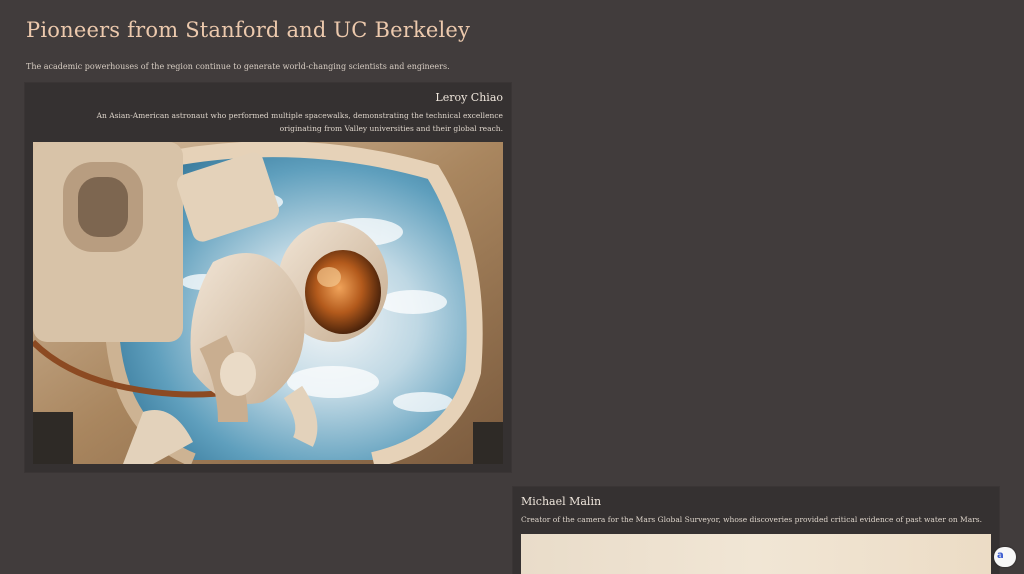 This screenshot has width=1024, height=574. What do you see at coordinates (248, 30) in the screenshot?
I see `page-title: Pioneers from Stanford and UC Berkeley` at bounding box center [248, 30].